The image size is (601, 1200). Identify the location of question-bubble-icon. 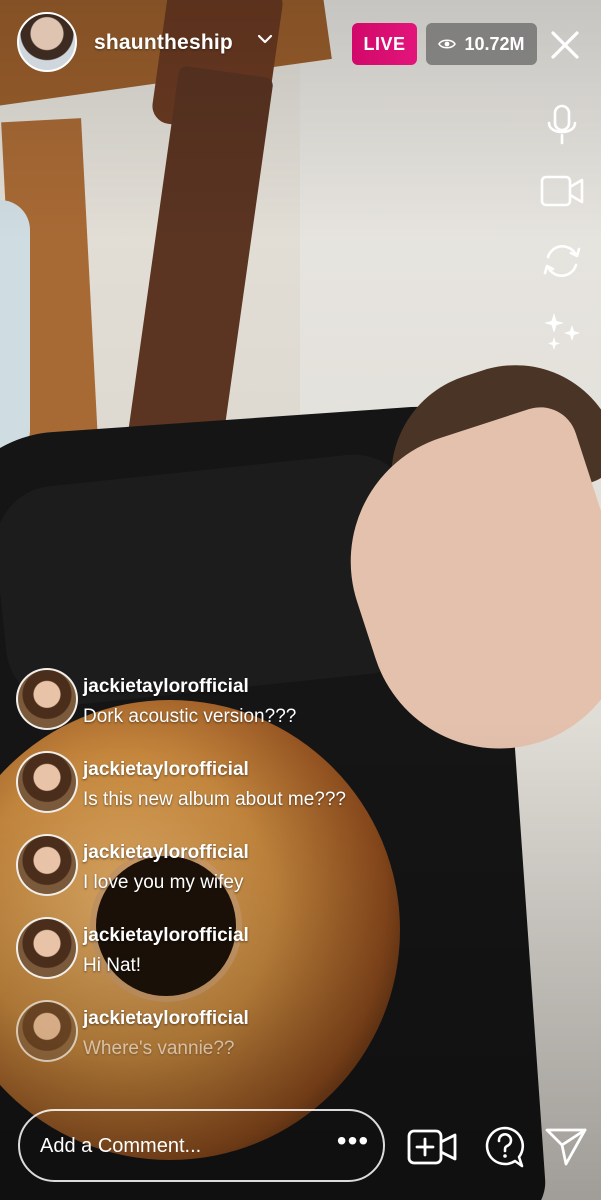
(505, 1147).